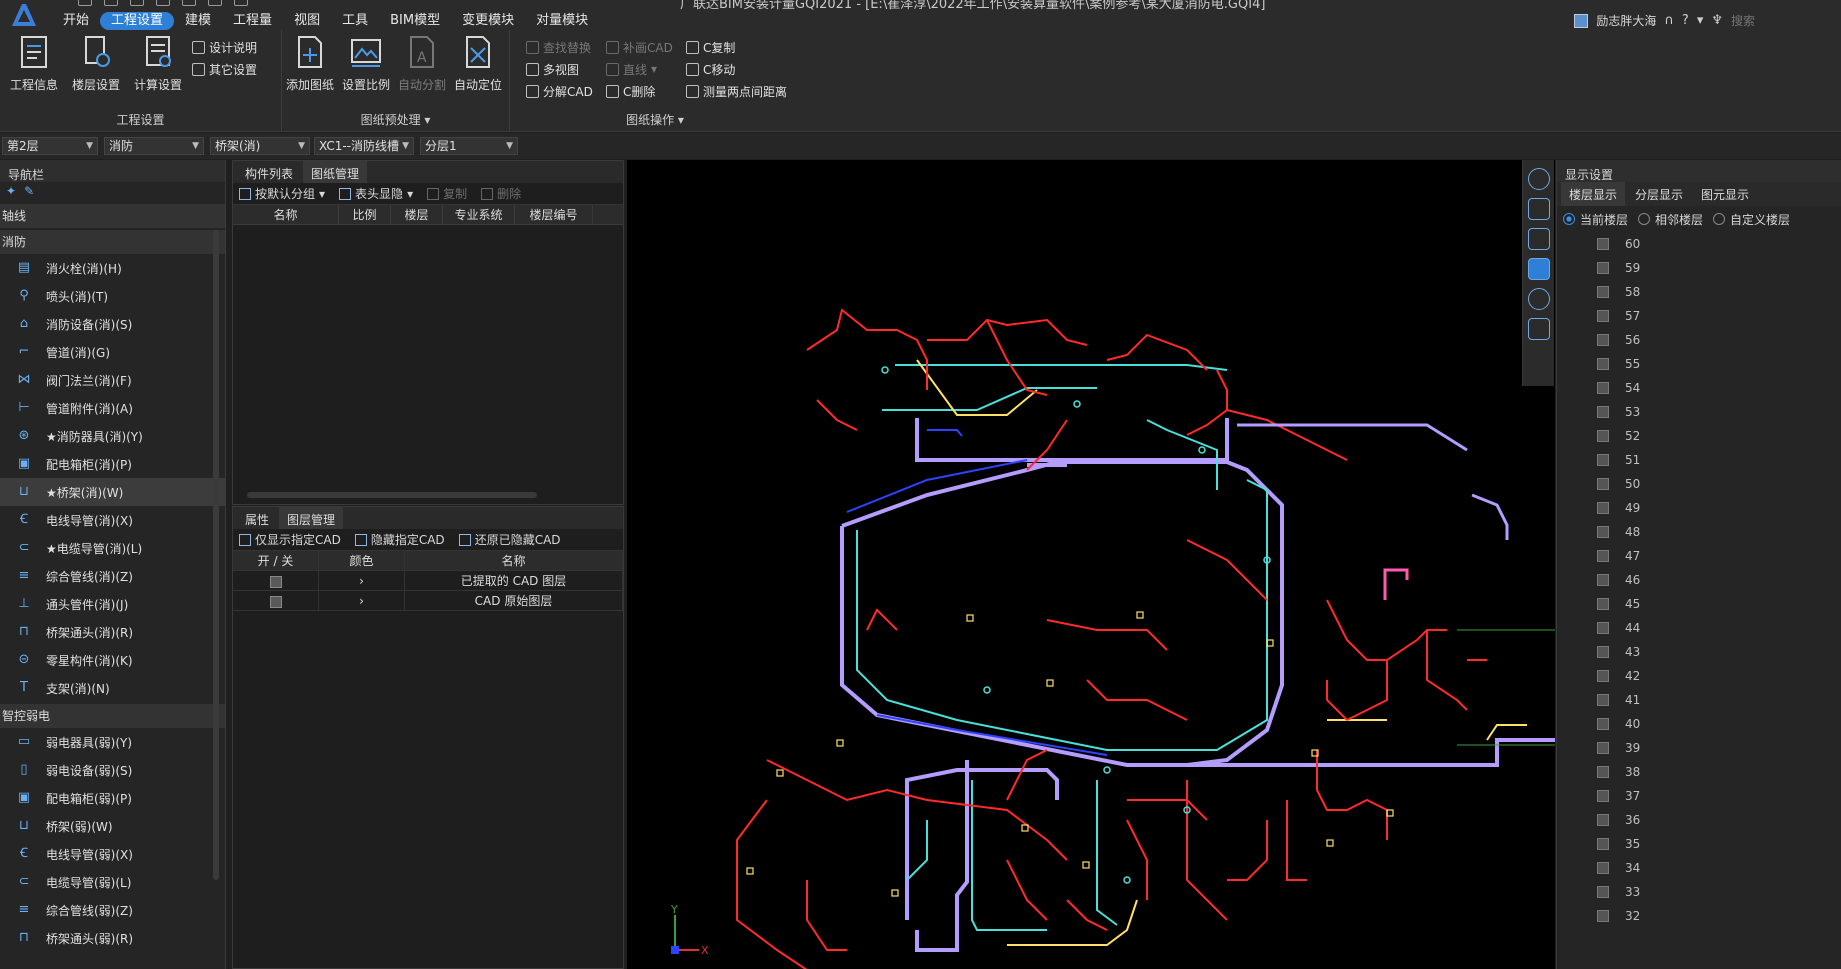 This screenshot has height=969, width=1841. Describe the element at coordinates (112, 660) in the screenshot. I see `nav-item: ⊝ 零星构件(消)(K)` at that location.